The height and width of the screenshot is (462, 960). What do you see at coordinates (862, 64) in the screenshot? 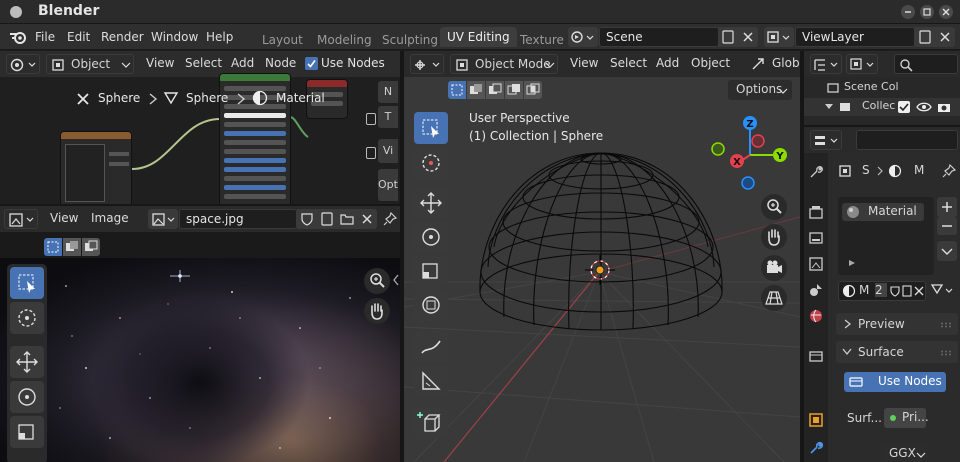
I see `display-mode-dropdown` at bounding box center [862, 64].